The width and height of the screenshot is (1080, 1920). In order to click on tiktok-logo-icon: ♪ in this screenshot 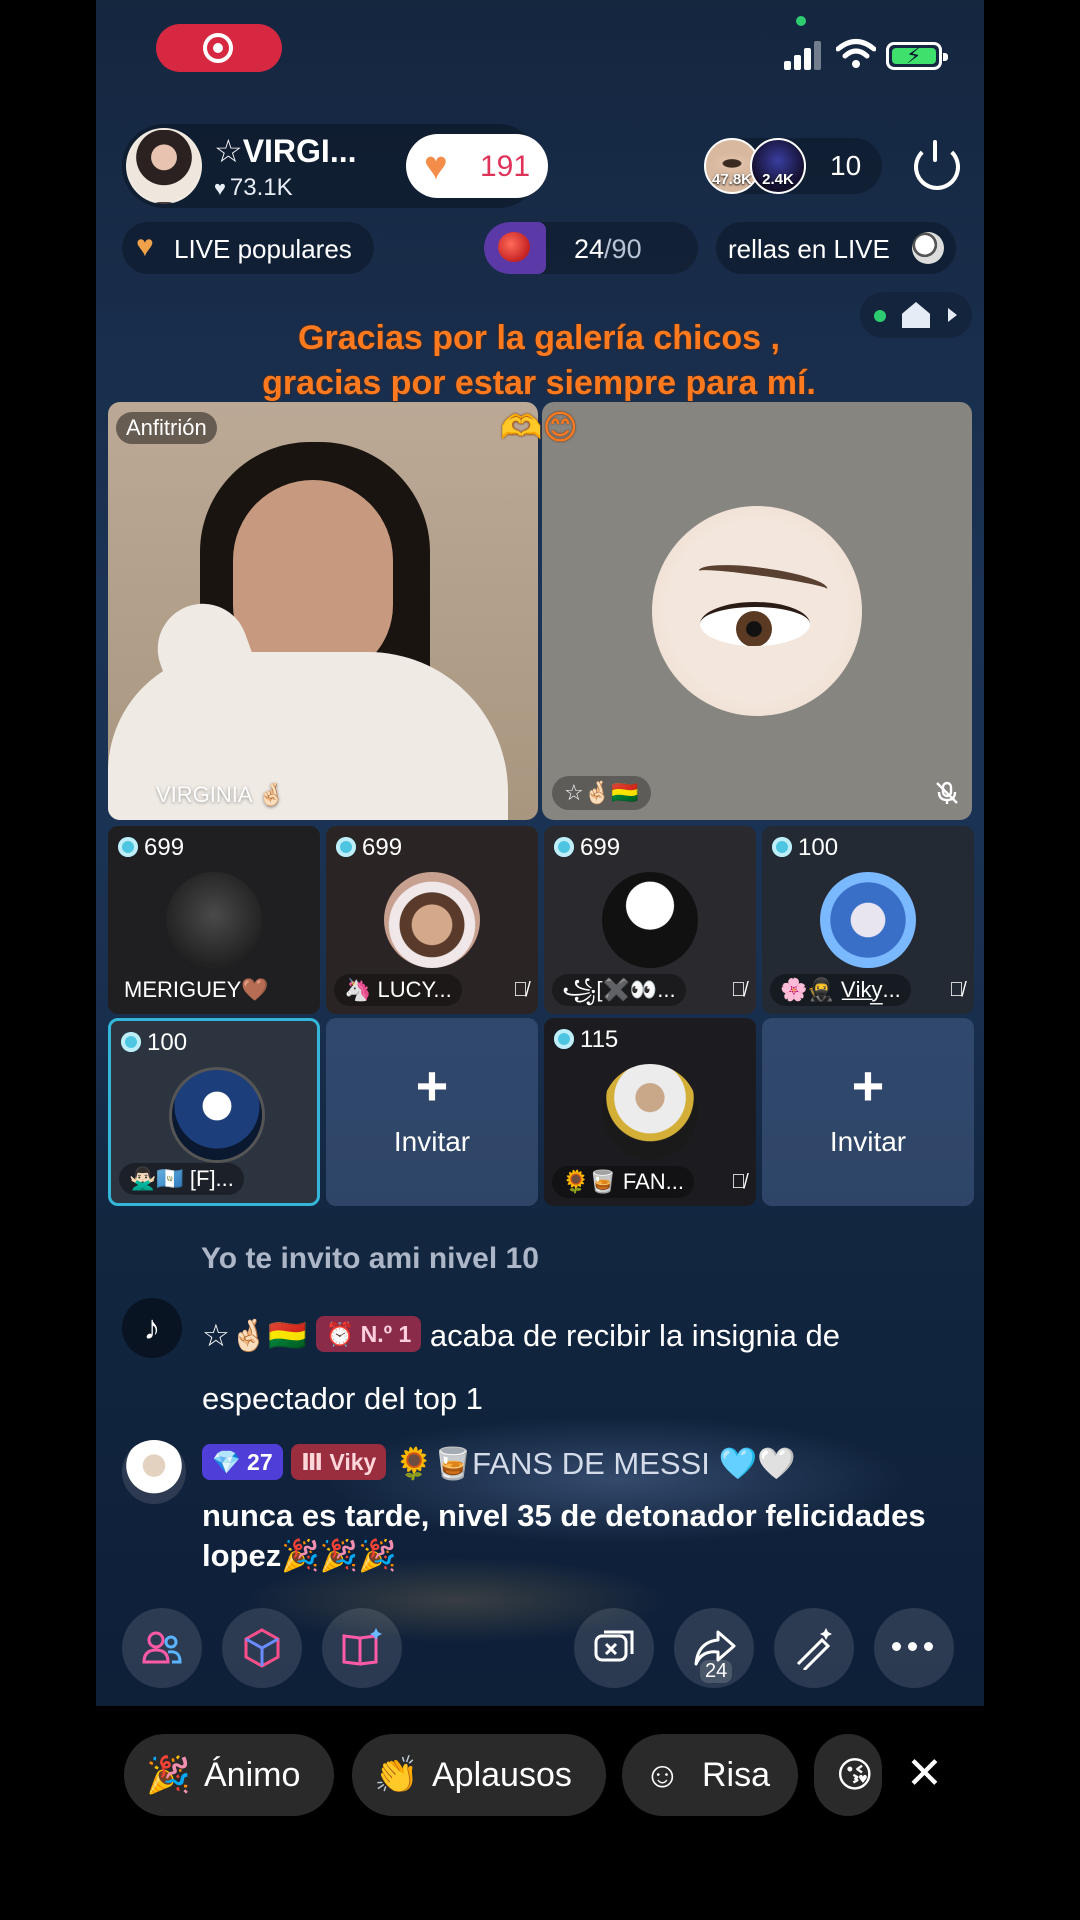, I will do `click(152, 1328)`.